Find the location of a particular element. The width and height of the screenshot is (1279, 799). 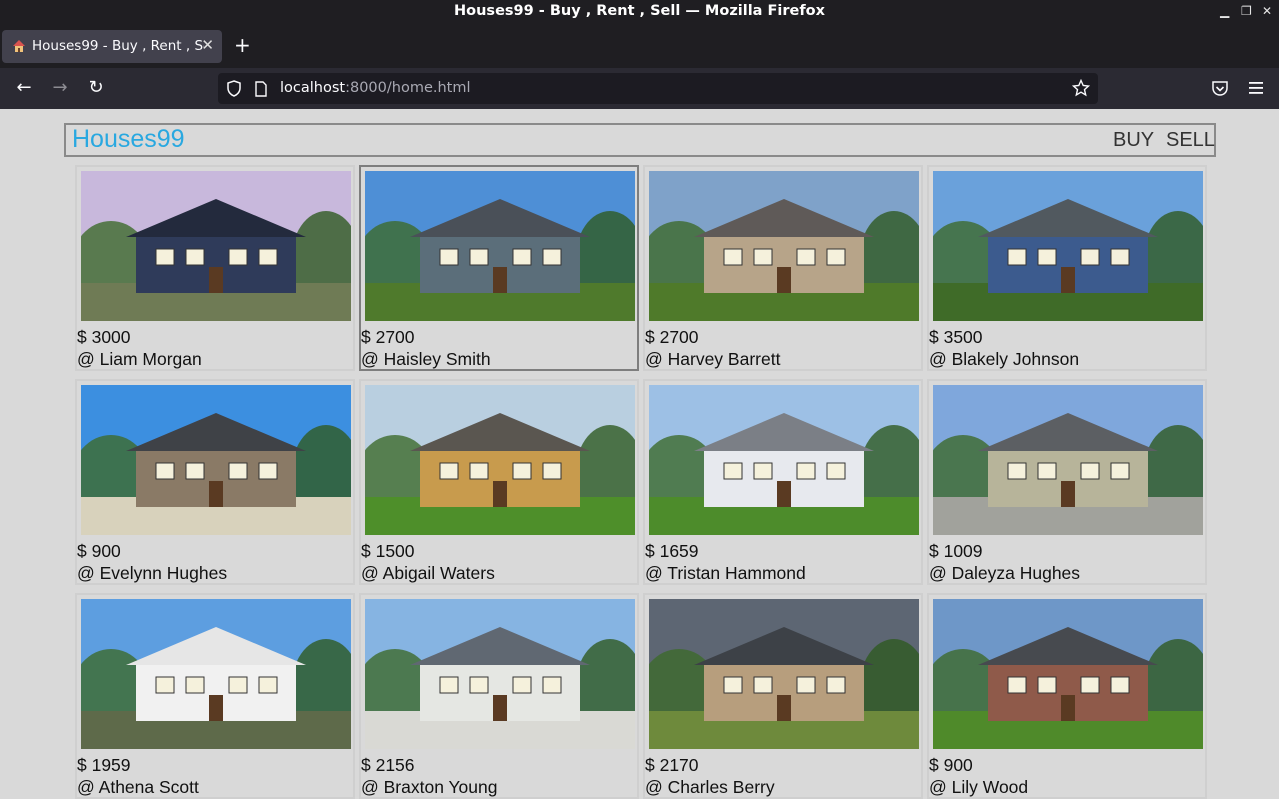

listing-price: $ 3000 is located at coordinates (104, 337).